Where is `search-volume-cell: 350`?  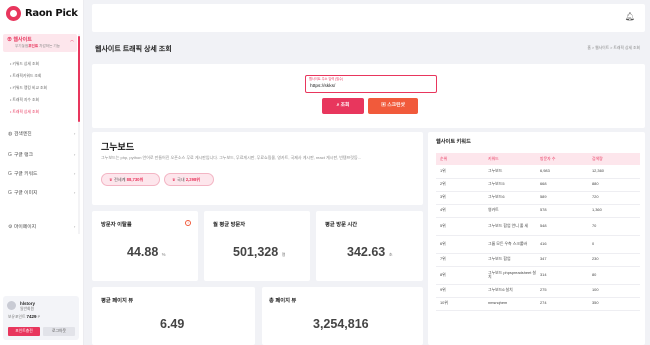 search-volume-cell: 350 is located at coordinates (614, 304).